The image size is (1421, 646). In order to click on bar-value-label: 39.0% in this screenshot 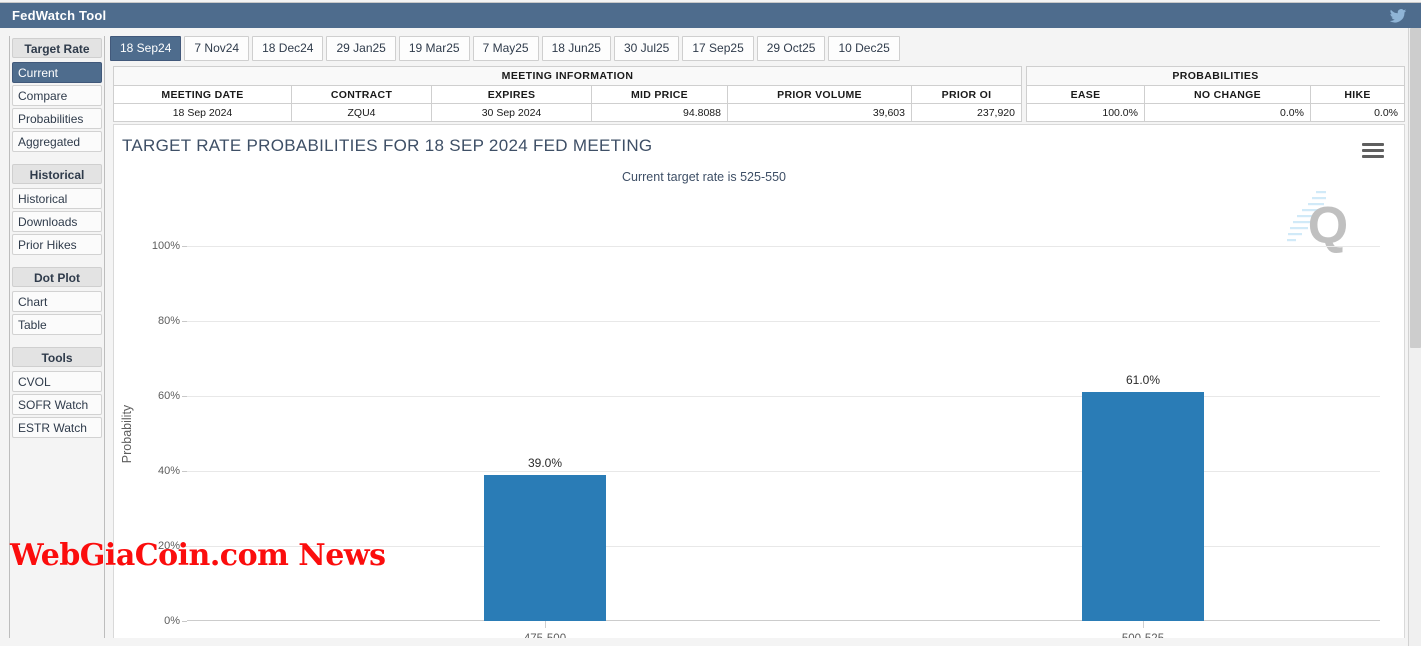, I will do `click(545, 462)`.